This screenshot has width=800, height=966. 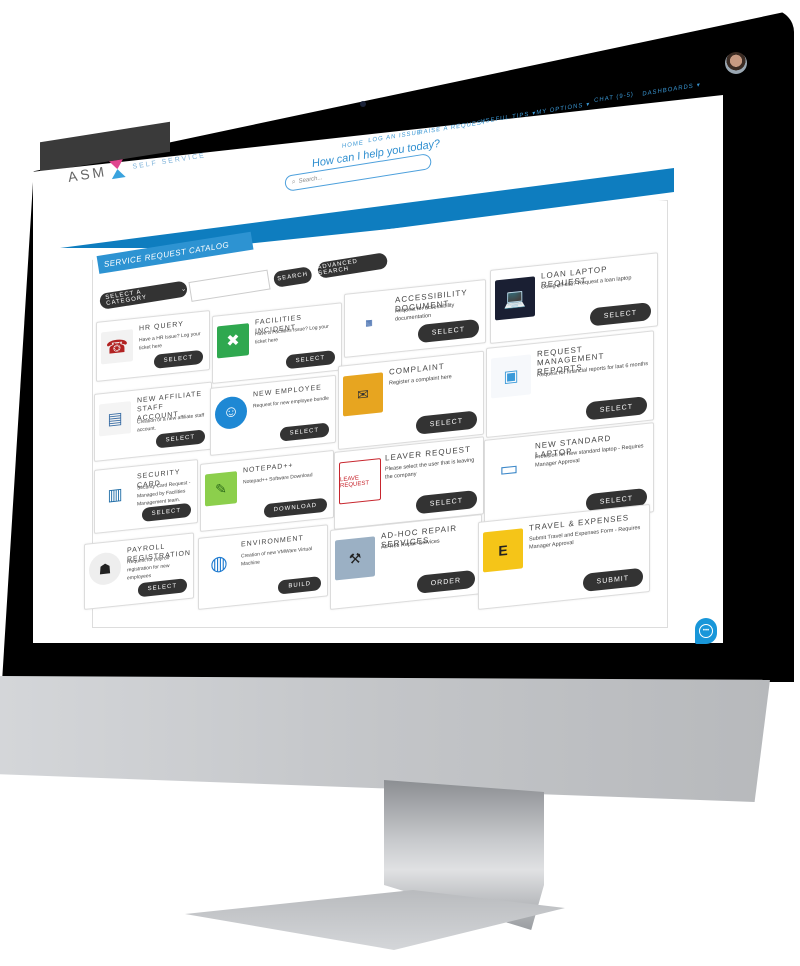 I want to click on nav-dashboards: DASHBOARDS ▾, so click(x=671, y=89).